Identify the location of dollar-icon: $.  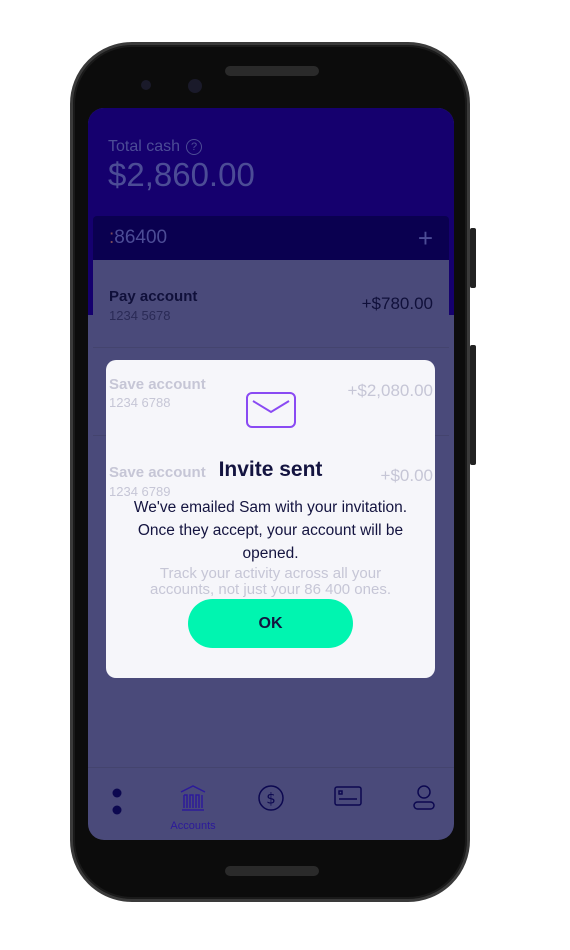
(271, 798).